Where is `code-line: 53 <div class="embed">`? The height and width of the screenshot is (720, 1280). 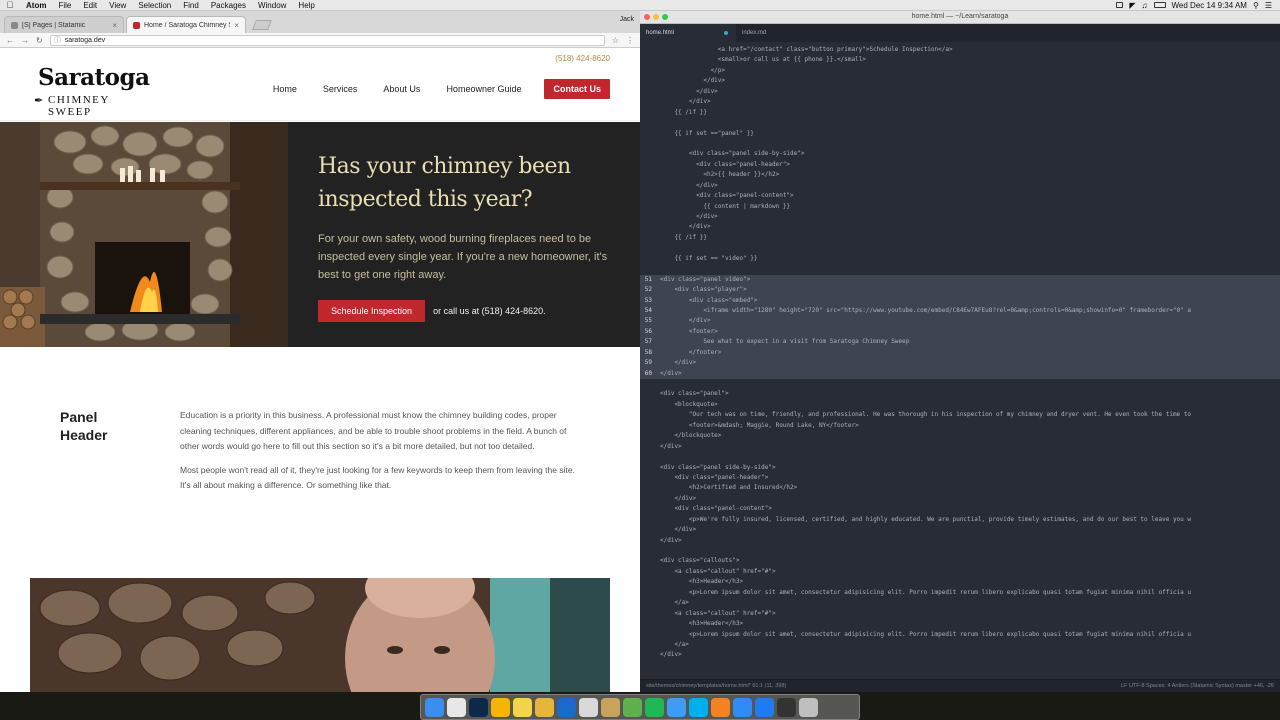
code-line: 53 <div class="embed"> is located at coordinates (960, 300).